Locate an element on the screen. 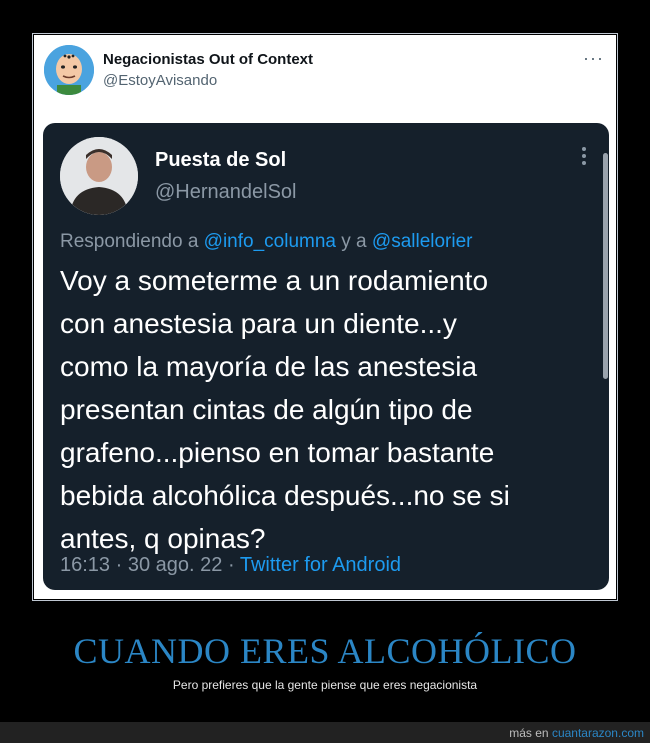 The image size is (650, 743). tweet-metadata: 16:13 · 30 ago. 22 · Twitter for Android is located at coordinates (230, 565).